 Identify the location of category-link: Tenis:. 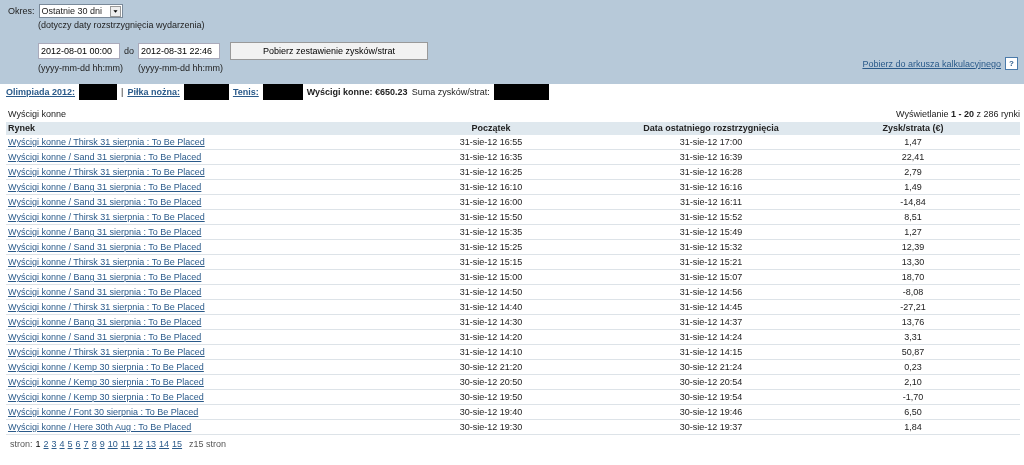
(245, 92).